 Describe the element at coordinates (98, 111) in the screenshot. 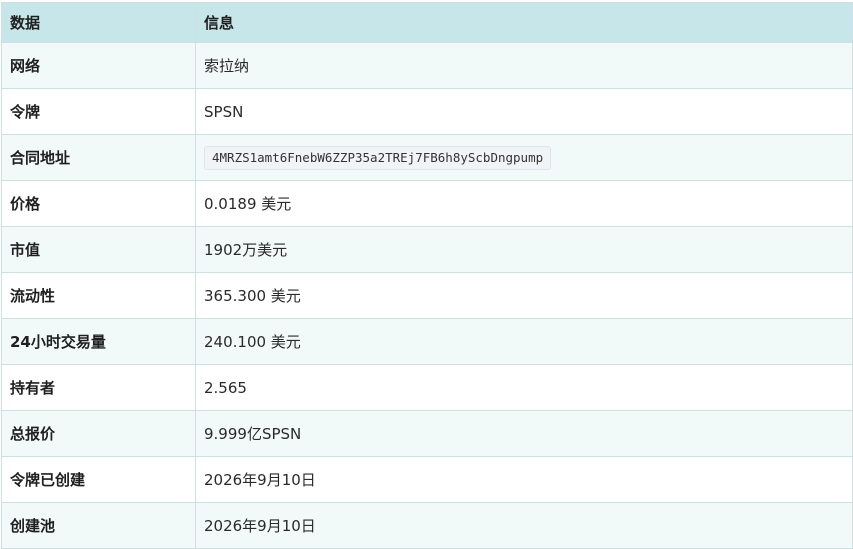

I see `row-key: 令牌` at that location.